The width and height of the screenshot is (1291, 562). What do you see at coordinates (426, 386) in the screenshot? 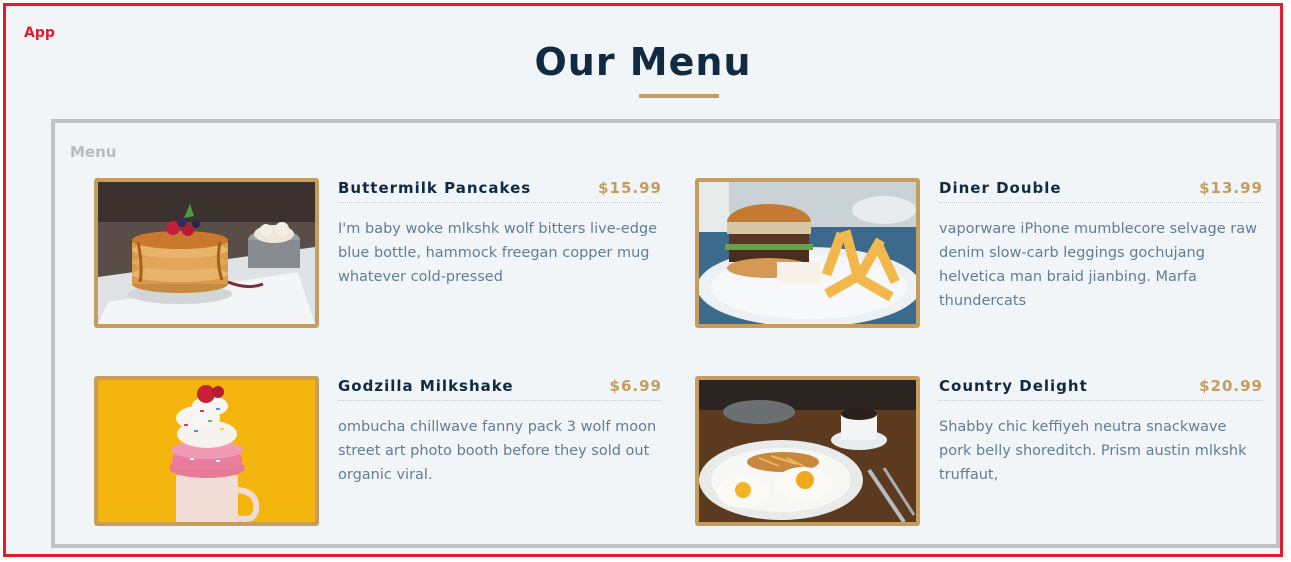
I see `item-name: Godzilla Milkshake` at bounding box center [426, 386].